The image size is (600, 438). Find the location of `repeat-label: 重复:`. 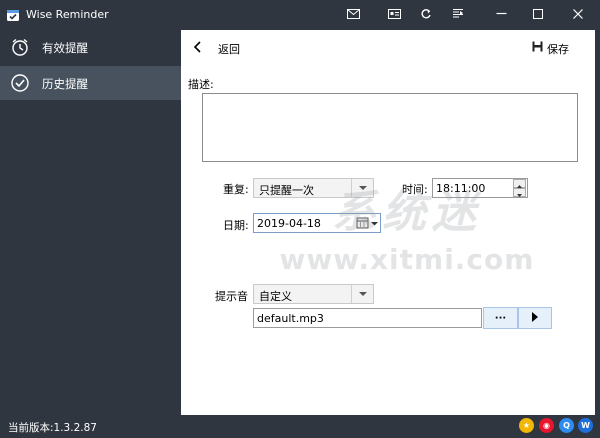

repeat-label: 重复: is located at coordinates (236, 189).